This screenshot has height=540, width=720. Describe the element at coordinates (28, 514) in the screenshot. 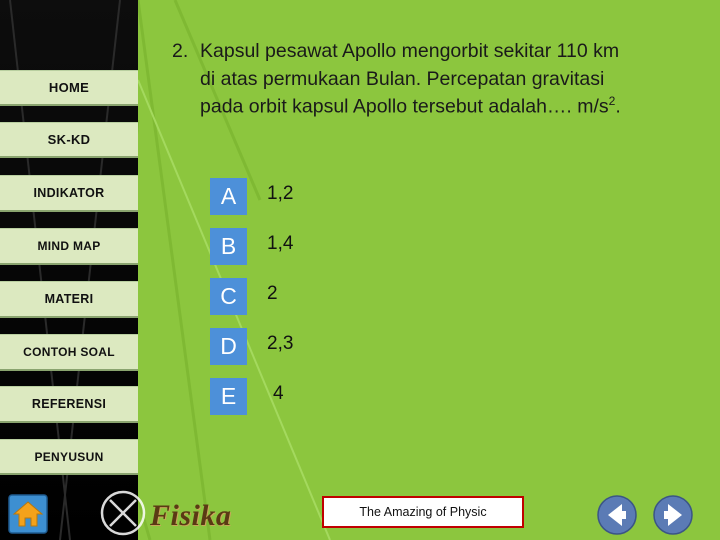

I see `home-icon` at that location.